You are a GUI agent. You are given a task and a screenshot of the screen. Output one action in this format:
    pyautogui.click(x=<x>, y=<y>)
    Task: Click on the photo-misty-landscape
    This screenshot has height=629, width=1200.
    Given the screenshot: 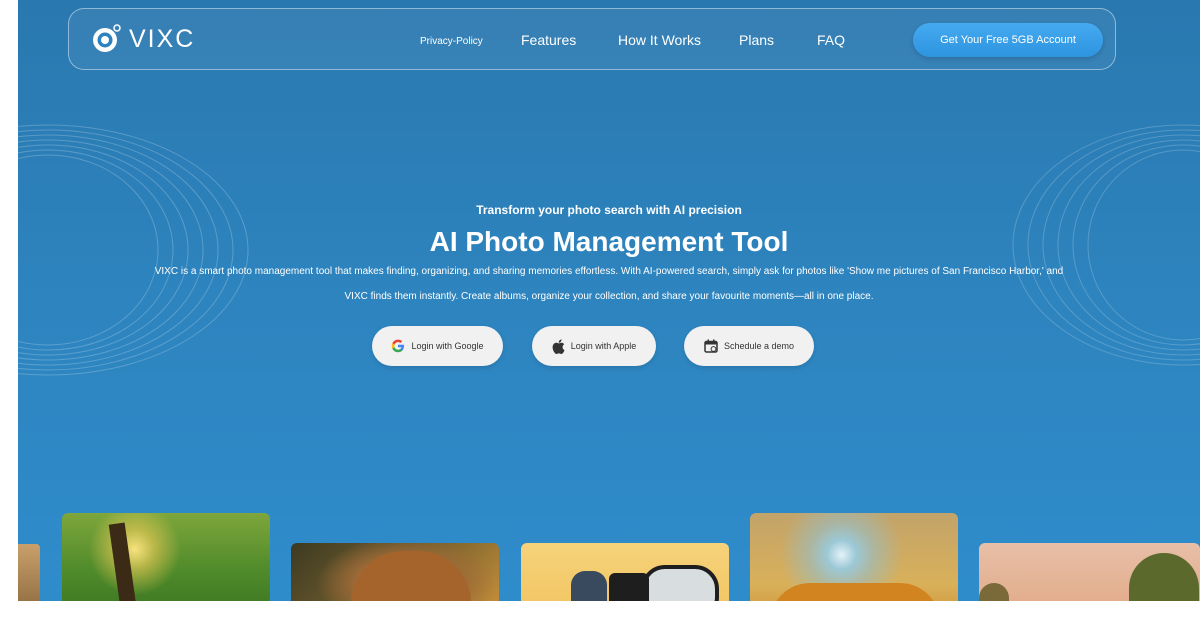 What is the action you would take?
    pyautogui.click(x=1089, y=572)
    